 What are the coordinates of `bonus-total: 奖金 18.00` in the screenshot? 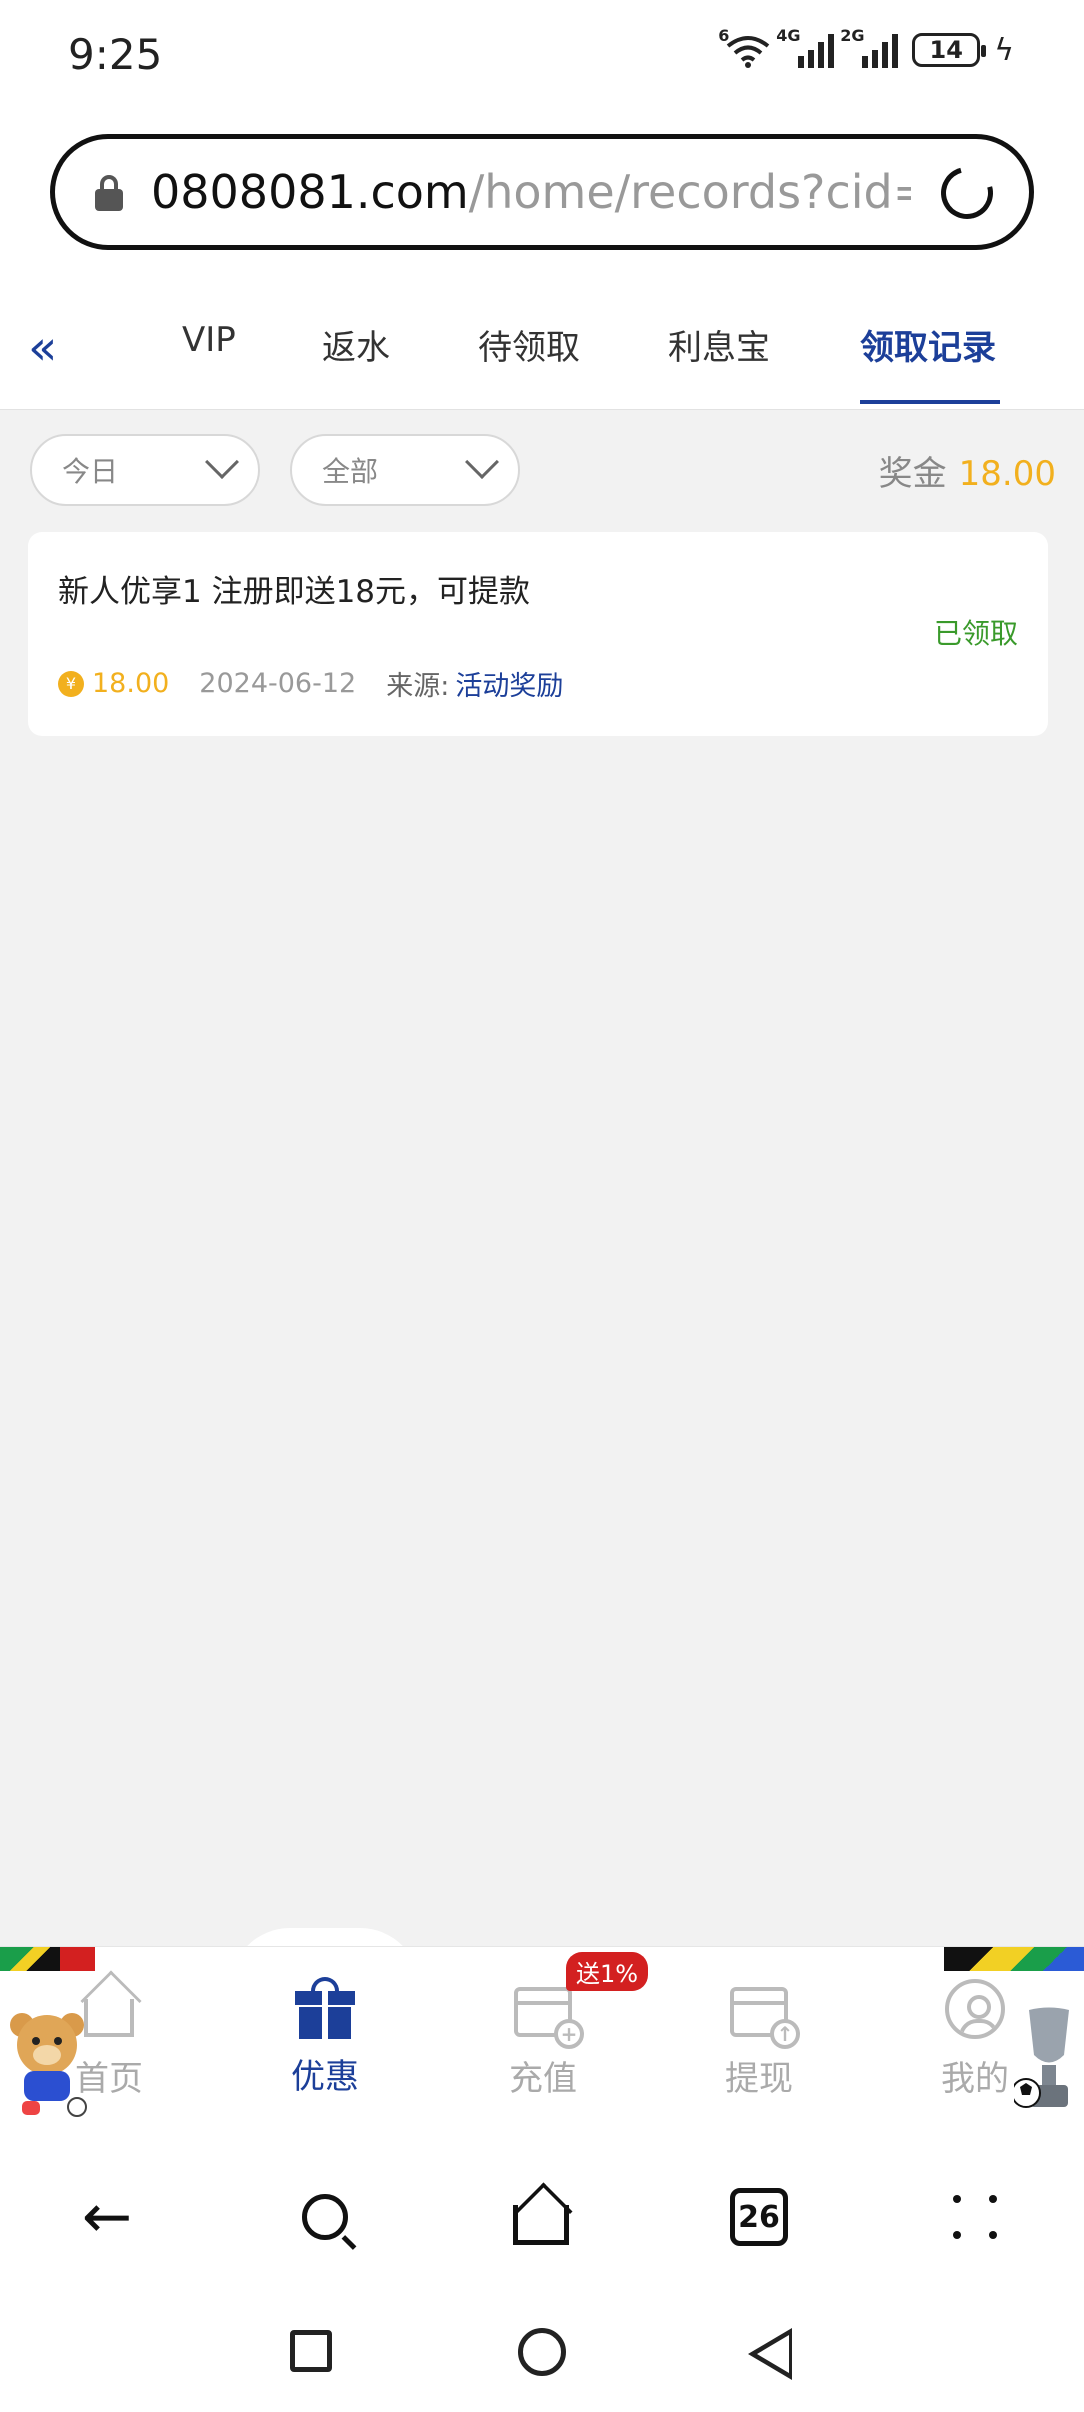 It's located at (967, 470).